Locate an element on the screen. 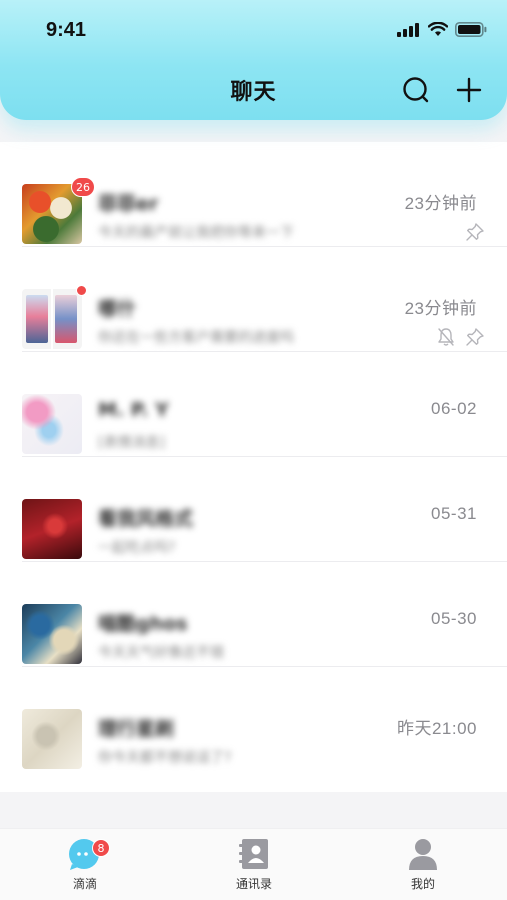  contact-name: 菲菲er is located at coordinates (128, 204).